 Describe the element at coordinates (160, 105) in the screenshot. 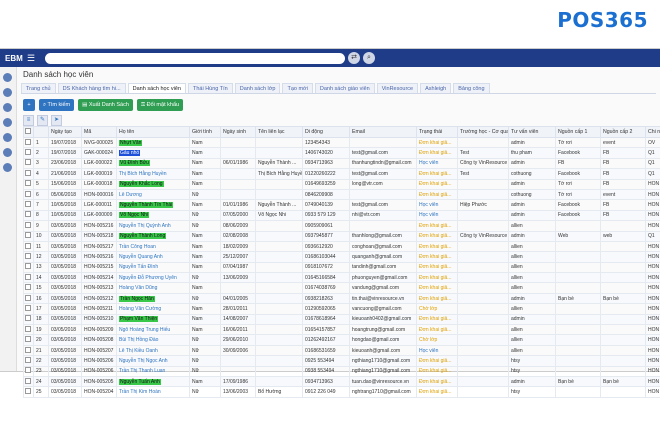

I see `change-password-button: ⚿ Đổi mật khẩu` at that location.